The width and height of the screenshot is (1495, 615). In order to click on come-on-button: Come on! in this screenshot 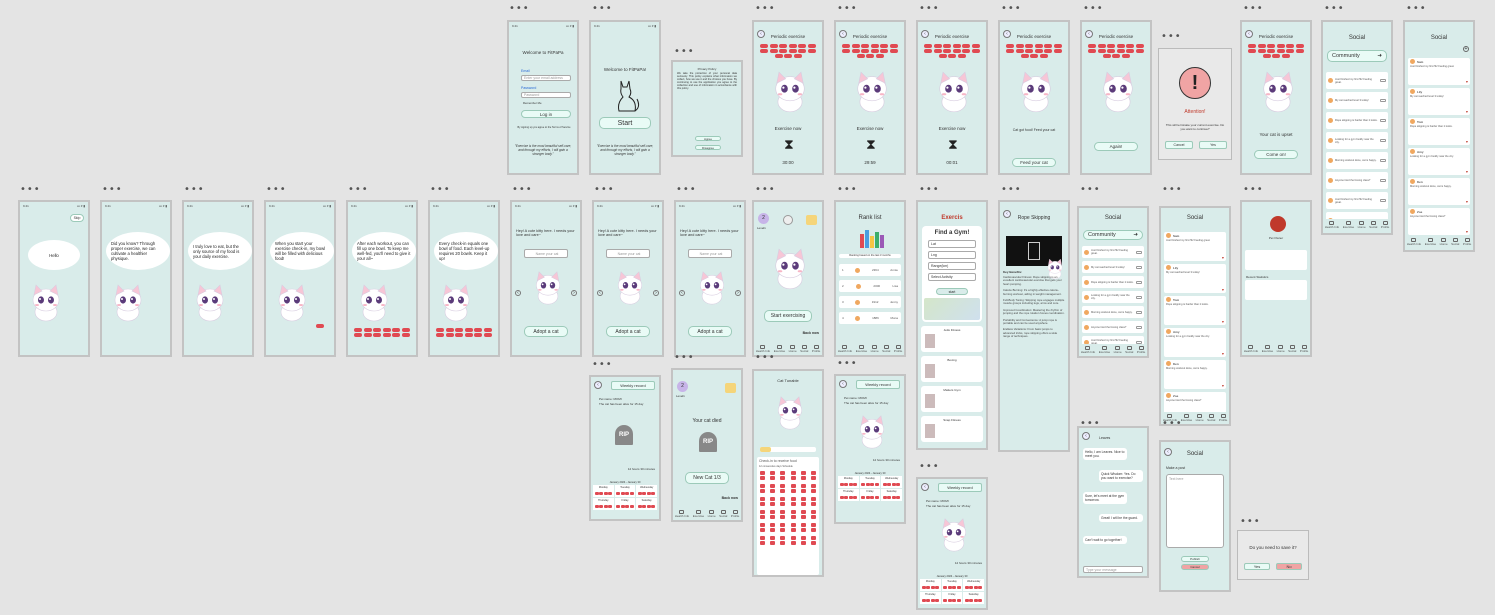, I will do `click(1276, 154)`.